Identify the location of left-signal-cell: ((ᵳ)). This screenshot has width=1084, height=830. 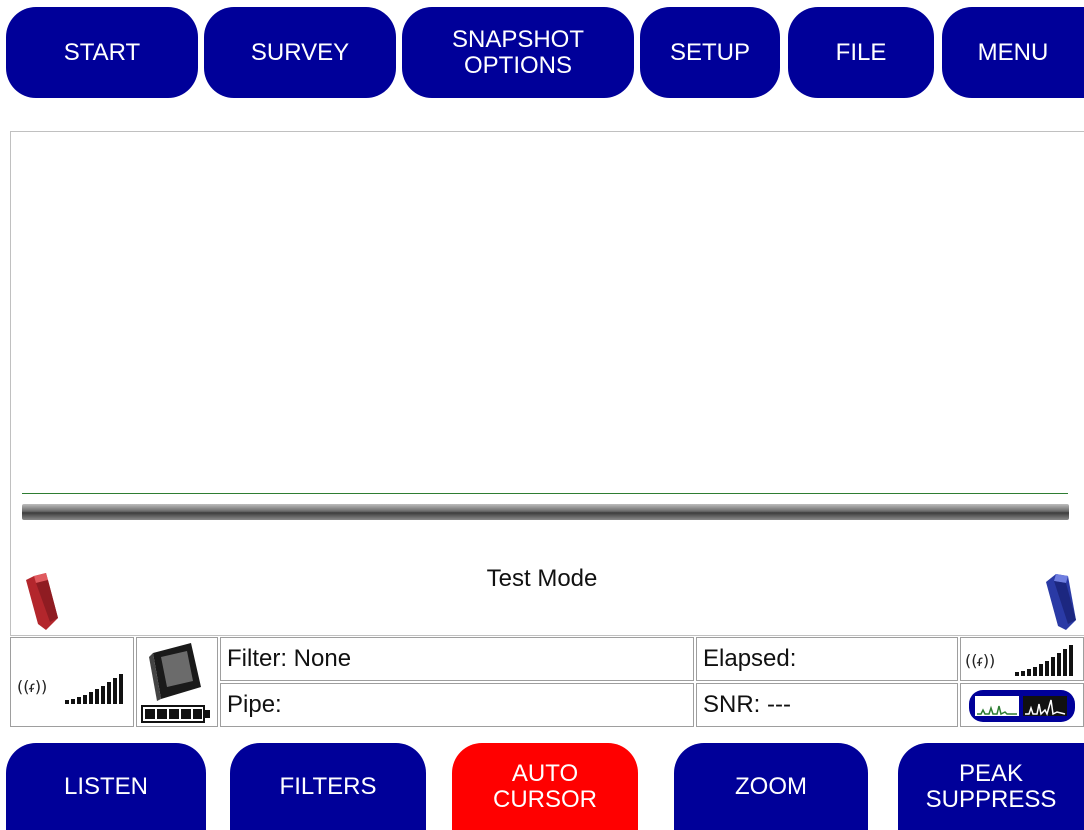
(72, 682).